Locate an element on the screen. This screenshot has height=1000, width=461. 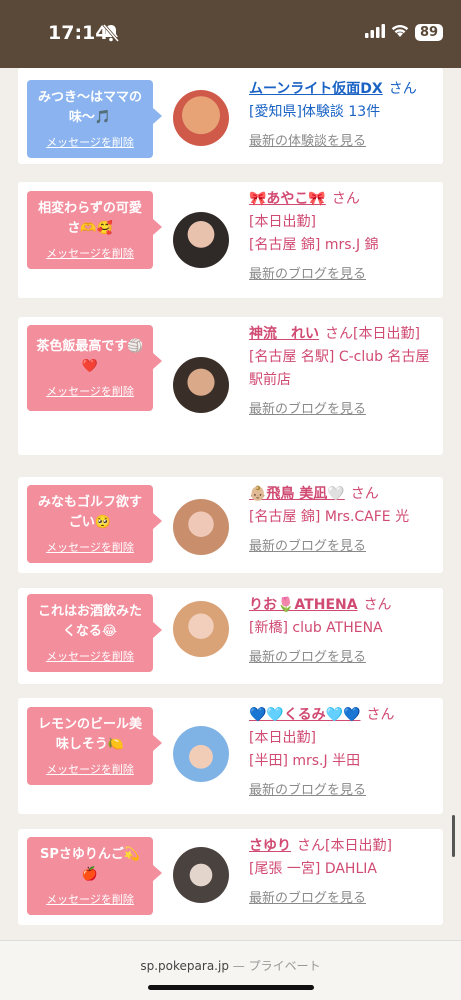
message-bubble: 茶色飯最高です🏐❤️ メッセージを削除 is located at coordinates (94, 368).